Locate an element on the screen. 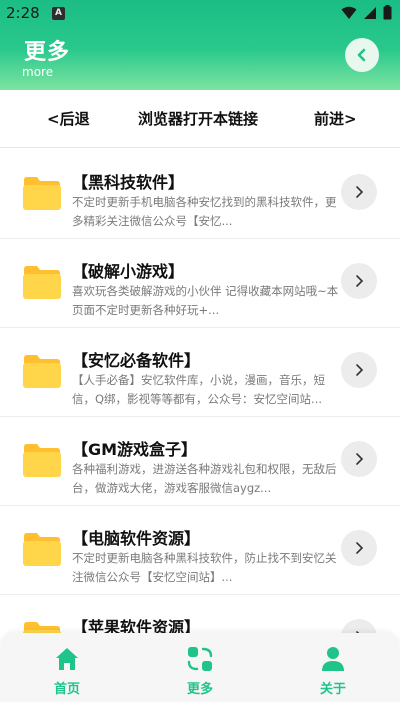  back-button is located at coordinates (362, 55).